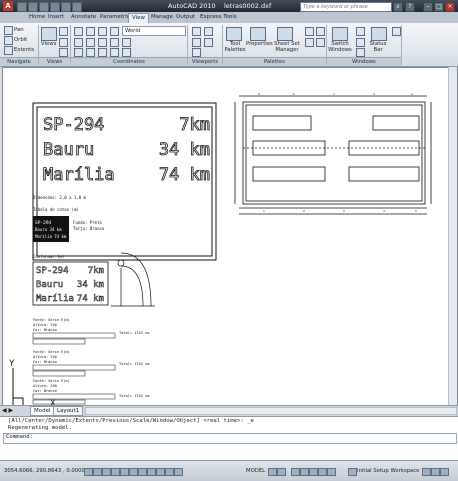 The height and width of the screenshot is (481, 458). I want to click on grid-icon, so click(106, 472).